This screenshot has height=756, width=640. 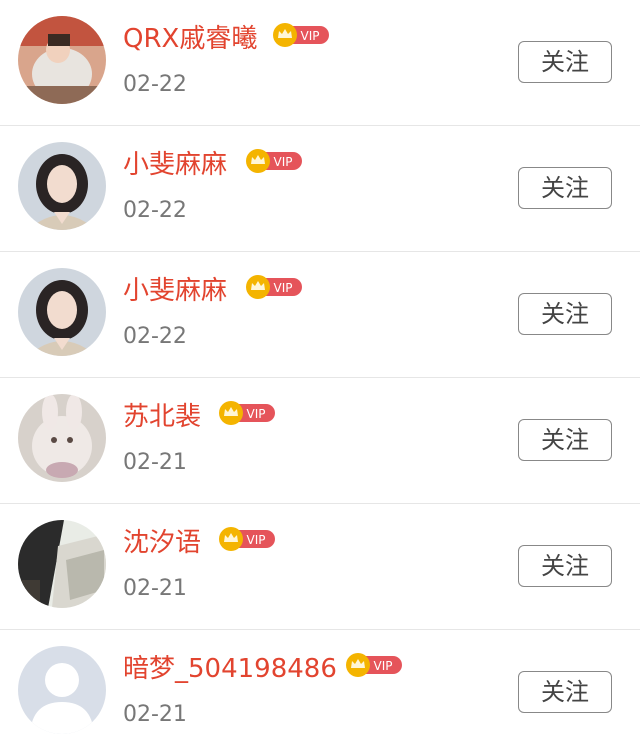 What do you see at coordinates (190, 39) in the screenshot?
I see `user-name: QRX戚睿曦` at bounding box center [190, 39].